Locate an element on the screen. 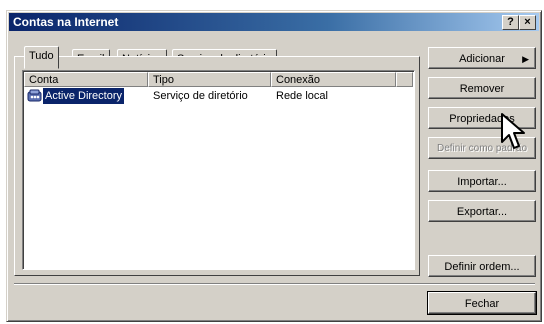  close-dialog-button: Fechar is located at coordinates (482, 303).